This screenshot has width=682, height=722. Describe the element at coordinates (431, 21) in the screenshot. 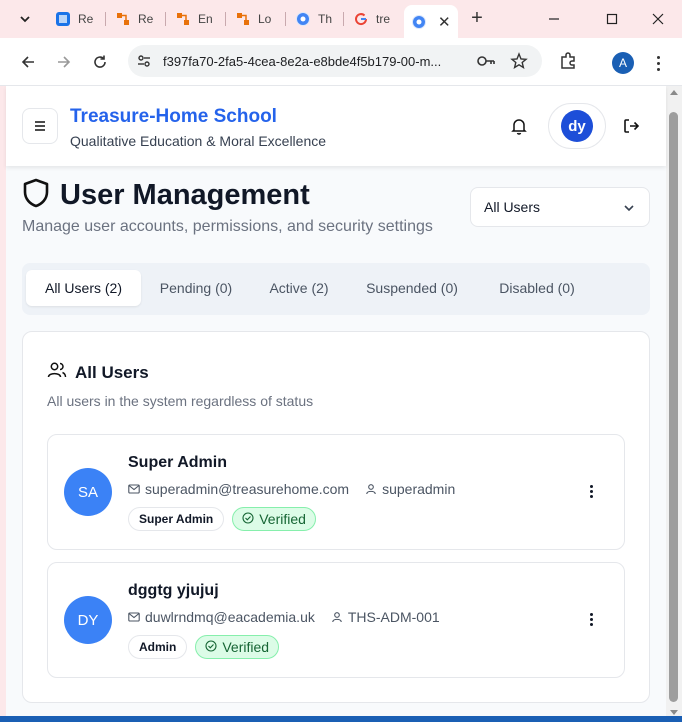

I see `browser-tab-active: ✕` at that location.